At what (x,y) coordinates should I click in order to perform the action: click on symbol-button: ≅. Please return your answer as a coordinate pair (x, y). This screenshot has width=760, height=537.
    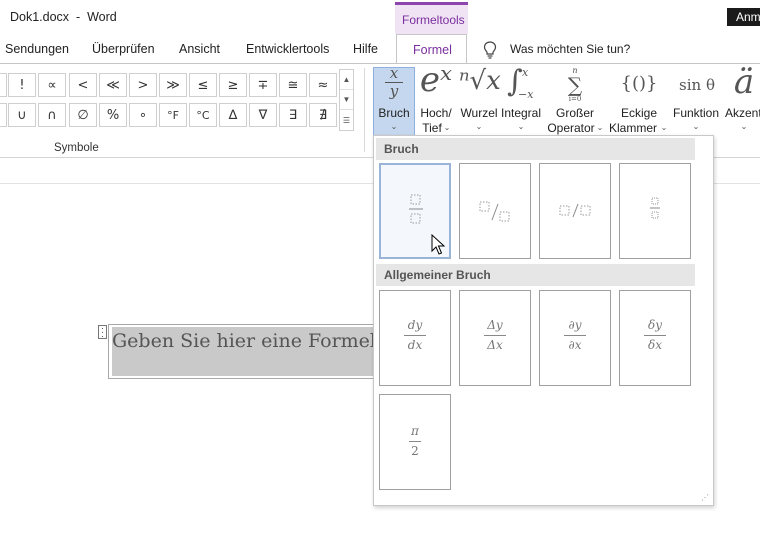
    Looking at the image, I should click on (293, 85).